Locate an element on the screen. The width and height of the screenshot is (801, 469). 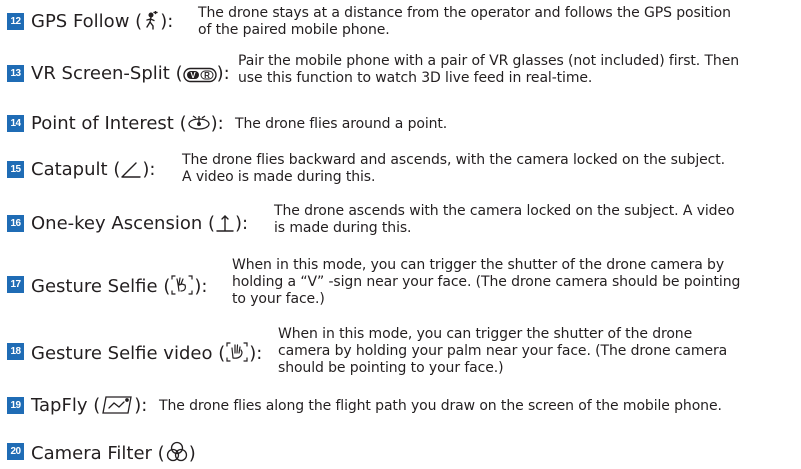
feature-title: Catapult ( ): is located at coordinates (93, 172).